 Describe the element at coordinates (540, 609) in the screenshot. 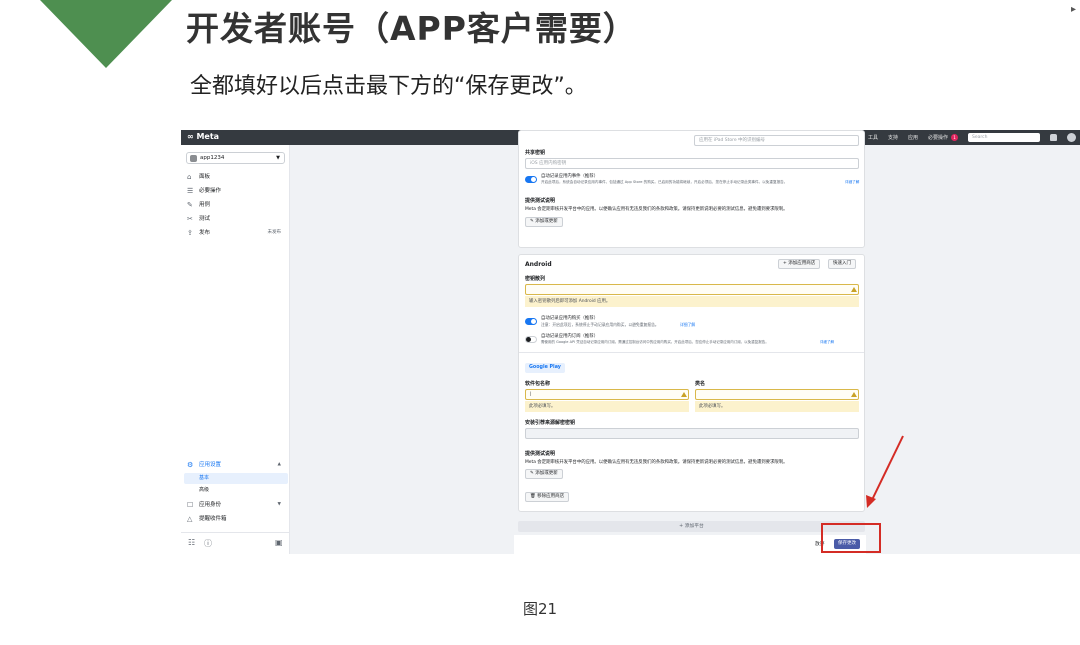

I see `figure-caption: 图21` at that location.